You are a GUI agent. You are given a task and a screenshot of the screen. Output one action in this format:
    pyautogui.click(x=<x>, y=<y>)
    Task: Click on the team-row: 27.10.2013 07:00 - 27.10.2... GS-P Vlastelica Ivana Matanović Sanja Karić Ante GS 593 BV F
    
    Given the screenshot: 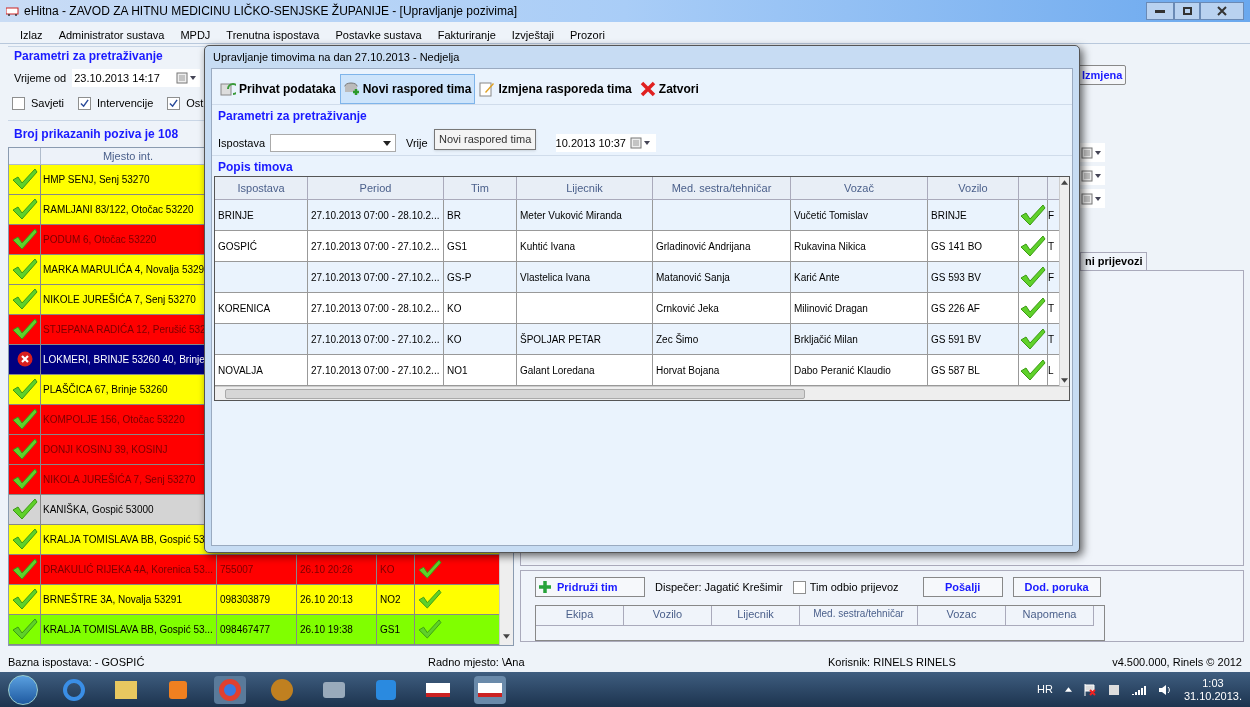 What is the action you would take?
    pyautogui.click(x=637, y=277)
    